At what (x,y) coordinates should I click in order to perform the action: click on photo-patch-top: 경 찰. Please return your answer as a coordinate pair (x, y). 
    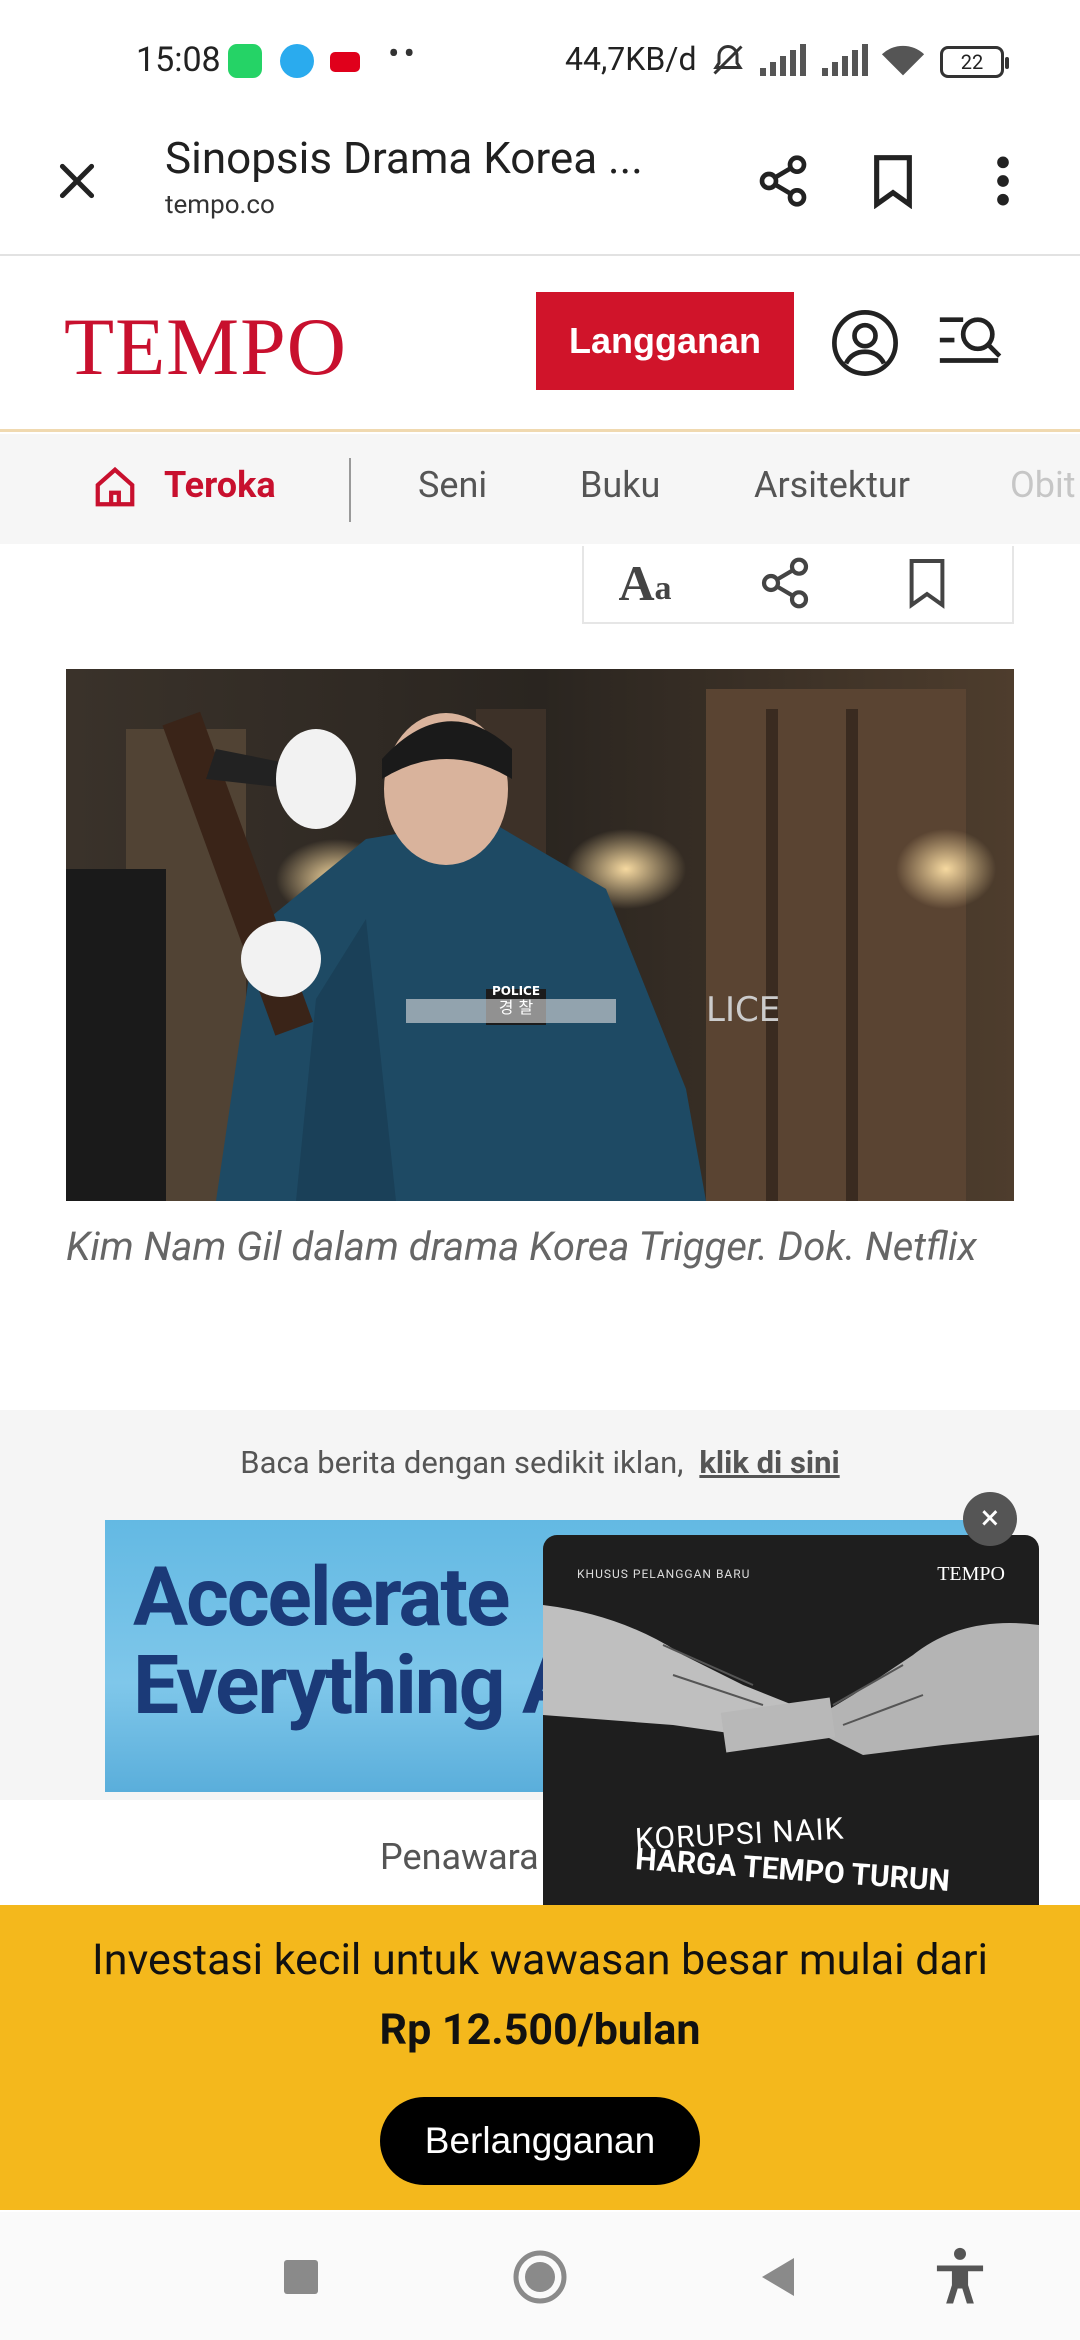
    Looking at the image, I should click on (516, 1007).